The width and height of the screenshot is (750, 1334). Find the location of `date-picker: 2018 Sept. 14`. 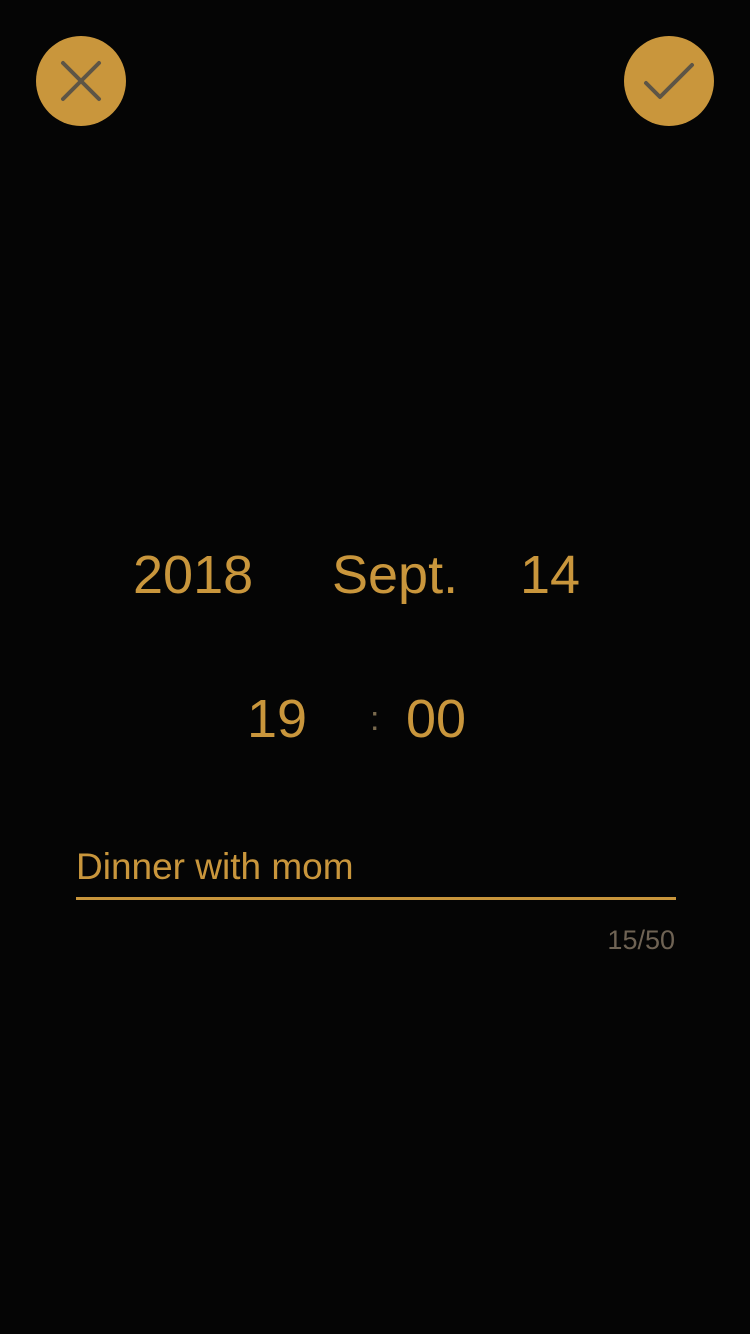

date-picker: 2018 Sept. 14 is located at coordinates (375, 575).